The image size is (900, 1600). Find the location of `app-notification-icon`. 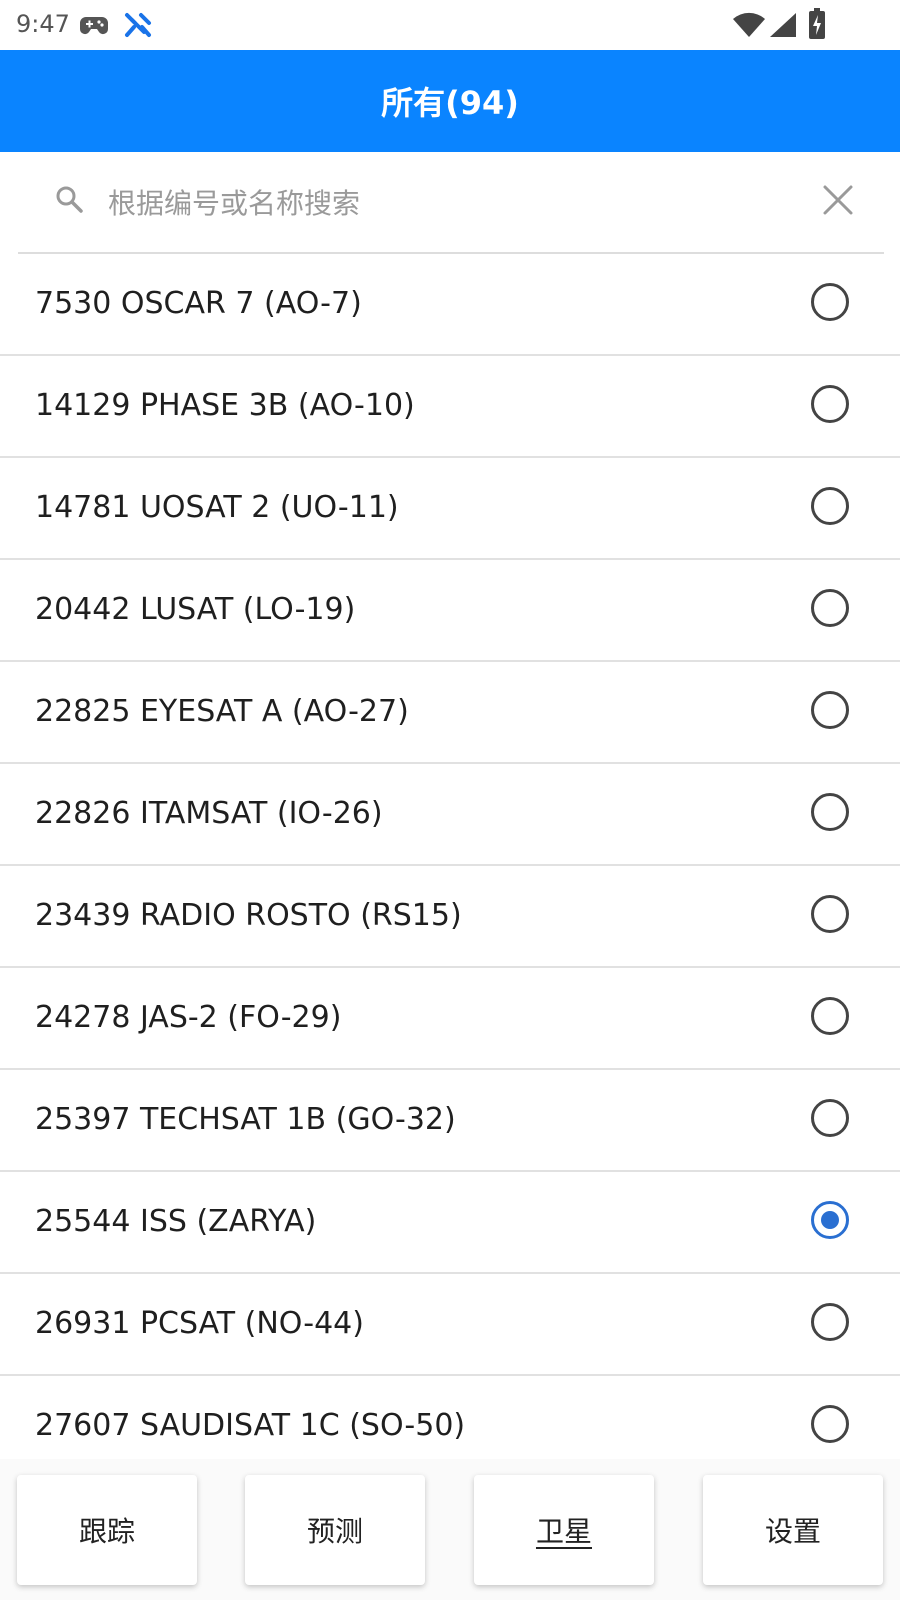

app-notification-icon is located at coordinates (138, 27).